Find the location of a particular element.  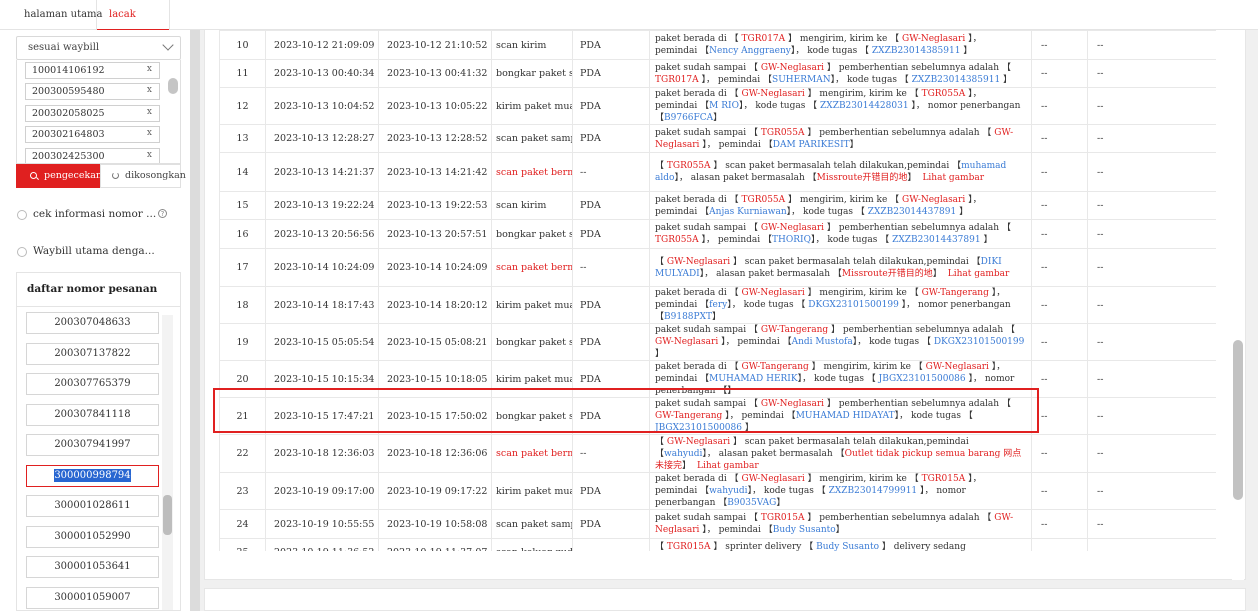

order-number: 300001053641 is located at coordinates (92, 566).